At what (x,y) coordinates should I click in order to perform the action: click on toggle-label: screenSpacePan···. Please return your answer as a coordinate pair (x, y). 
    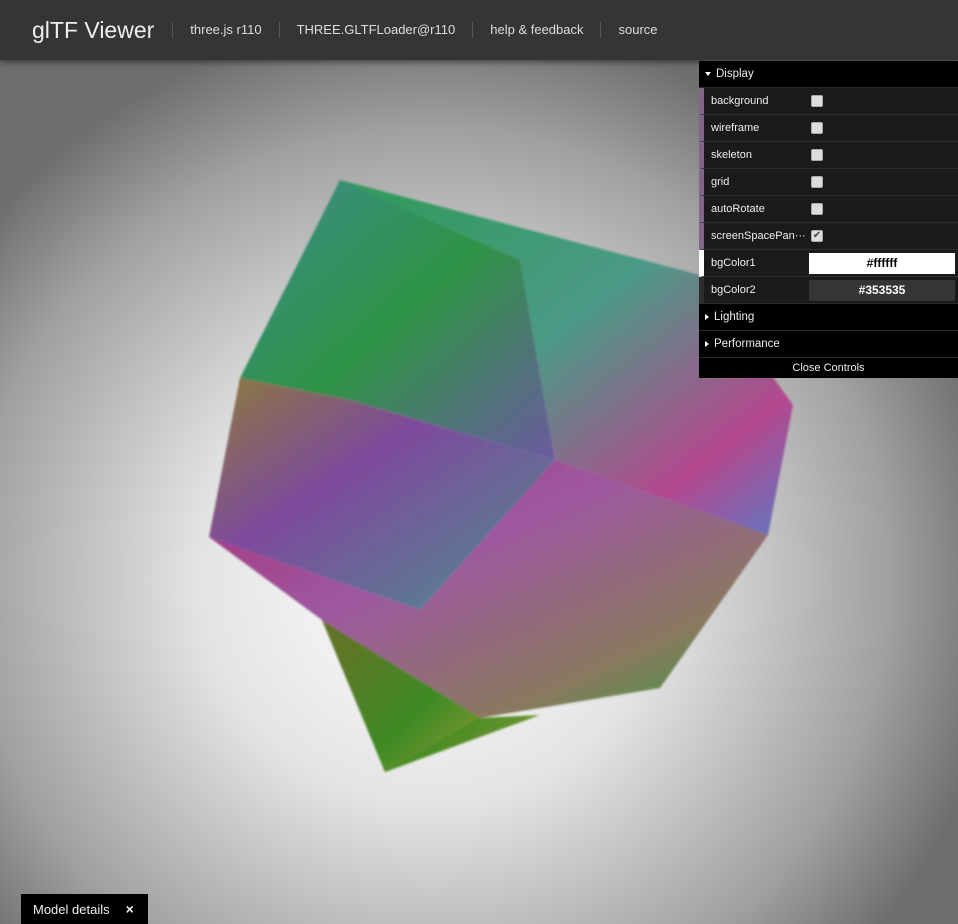
    Looking at the image, I should click on (758, 236).